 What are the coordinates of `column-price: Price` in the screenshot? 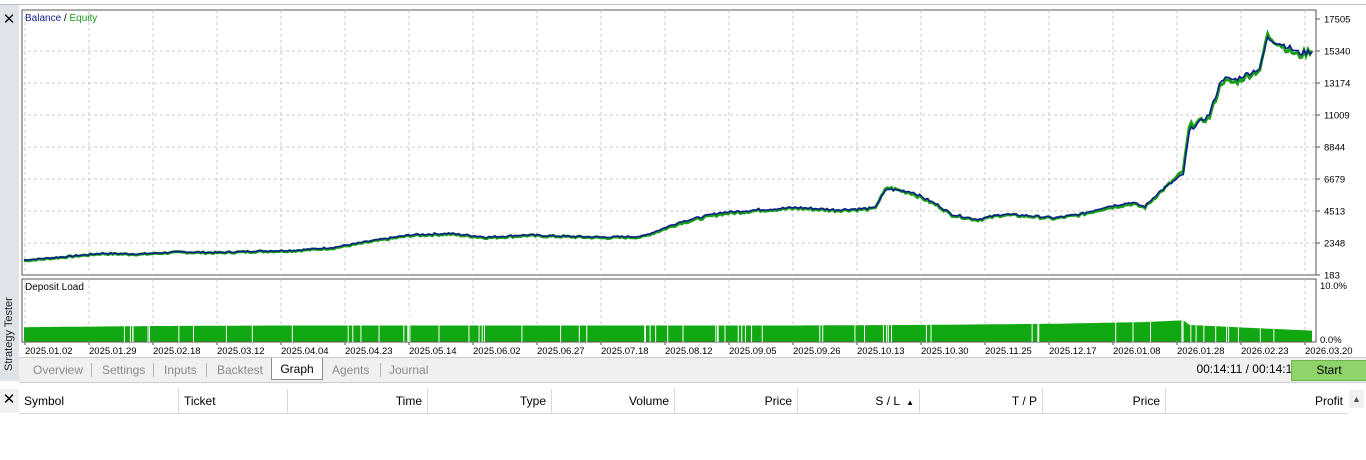 It's located at (736, 401).